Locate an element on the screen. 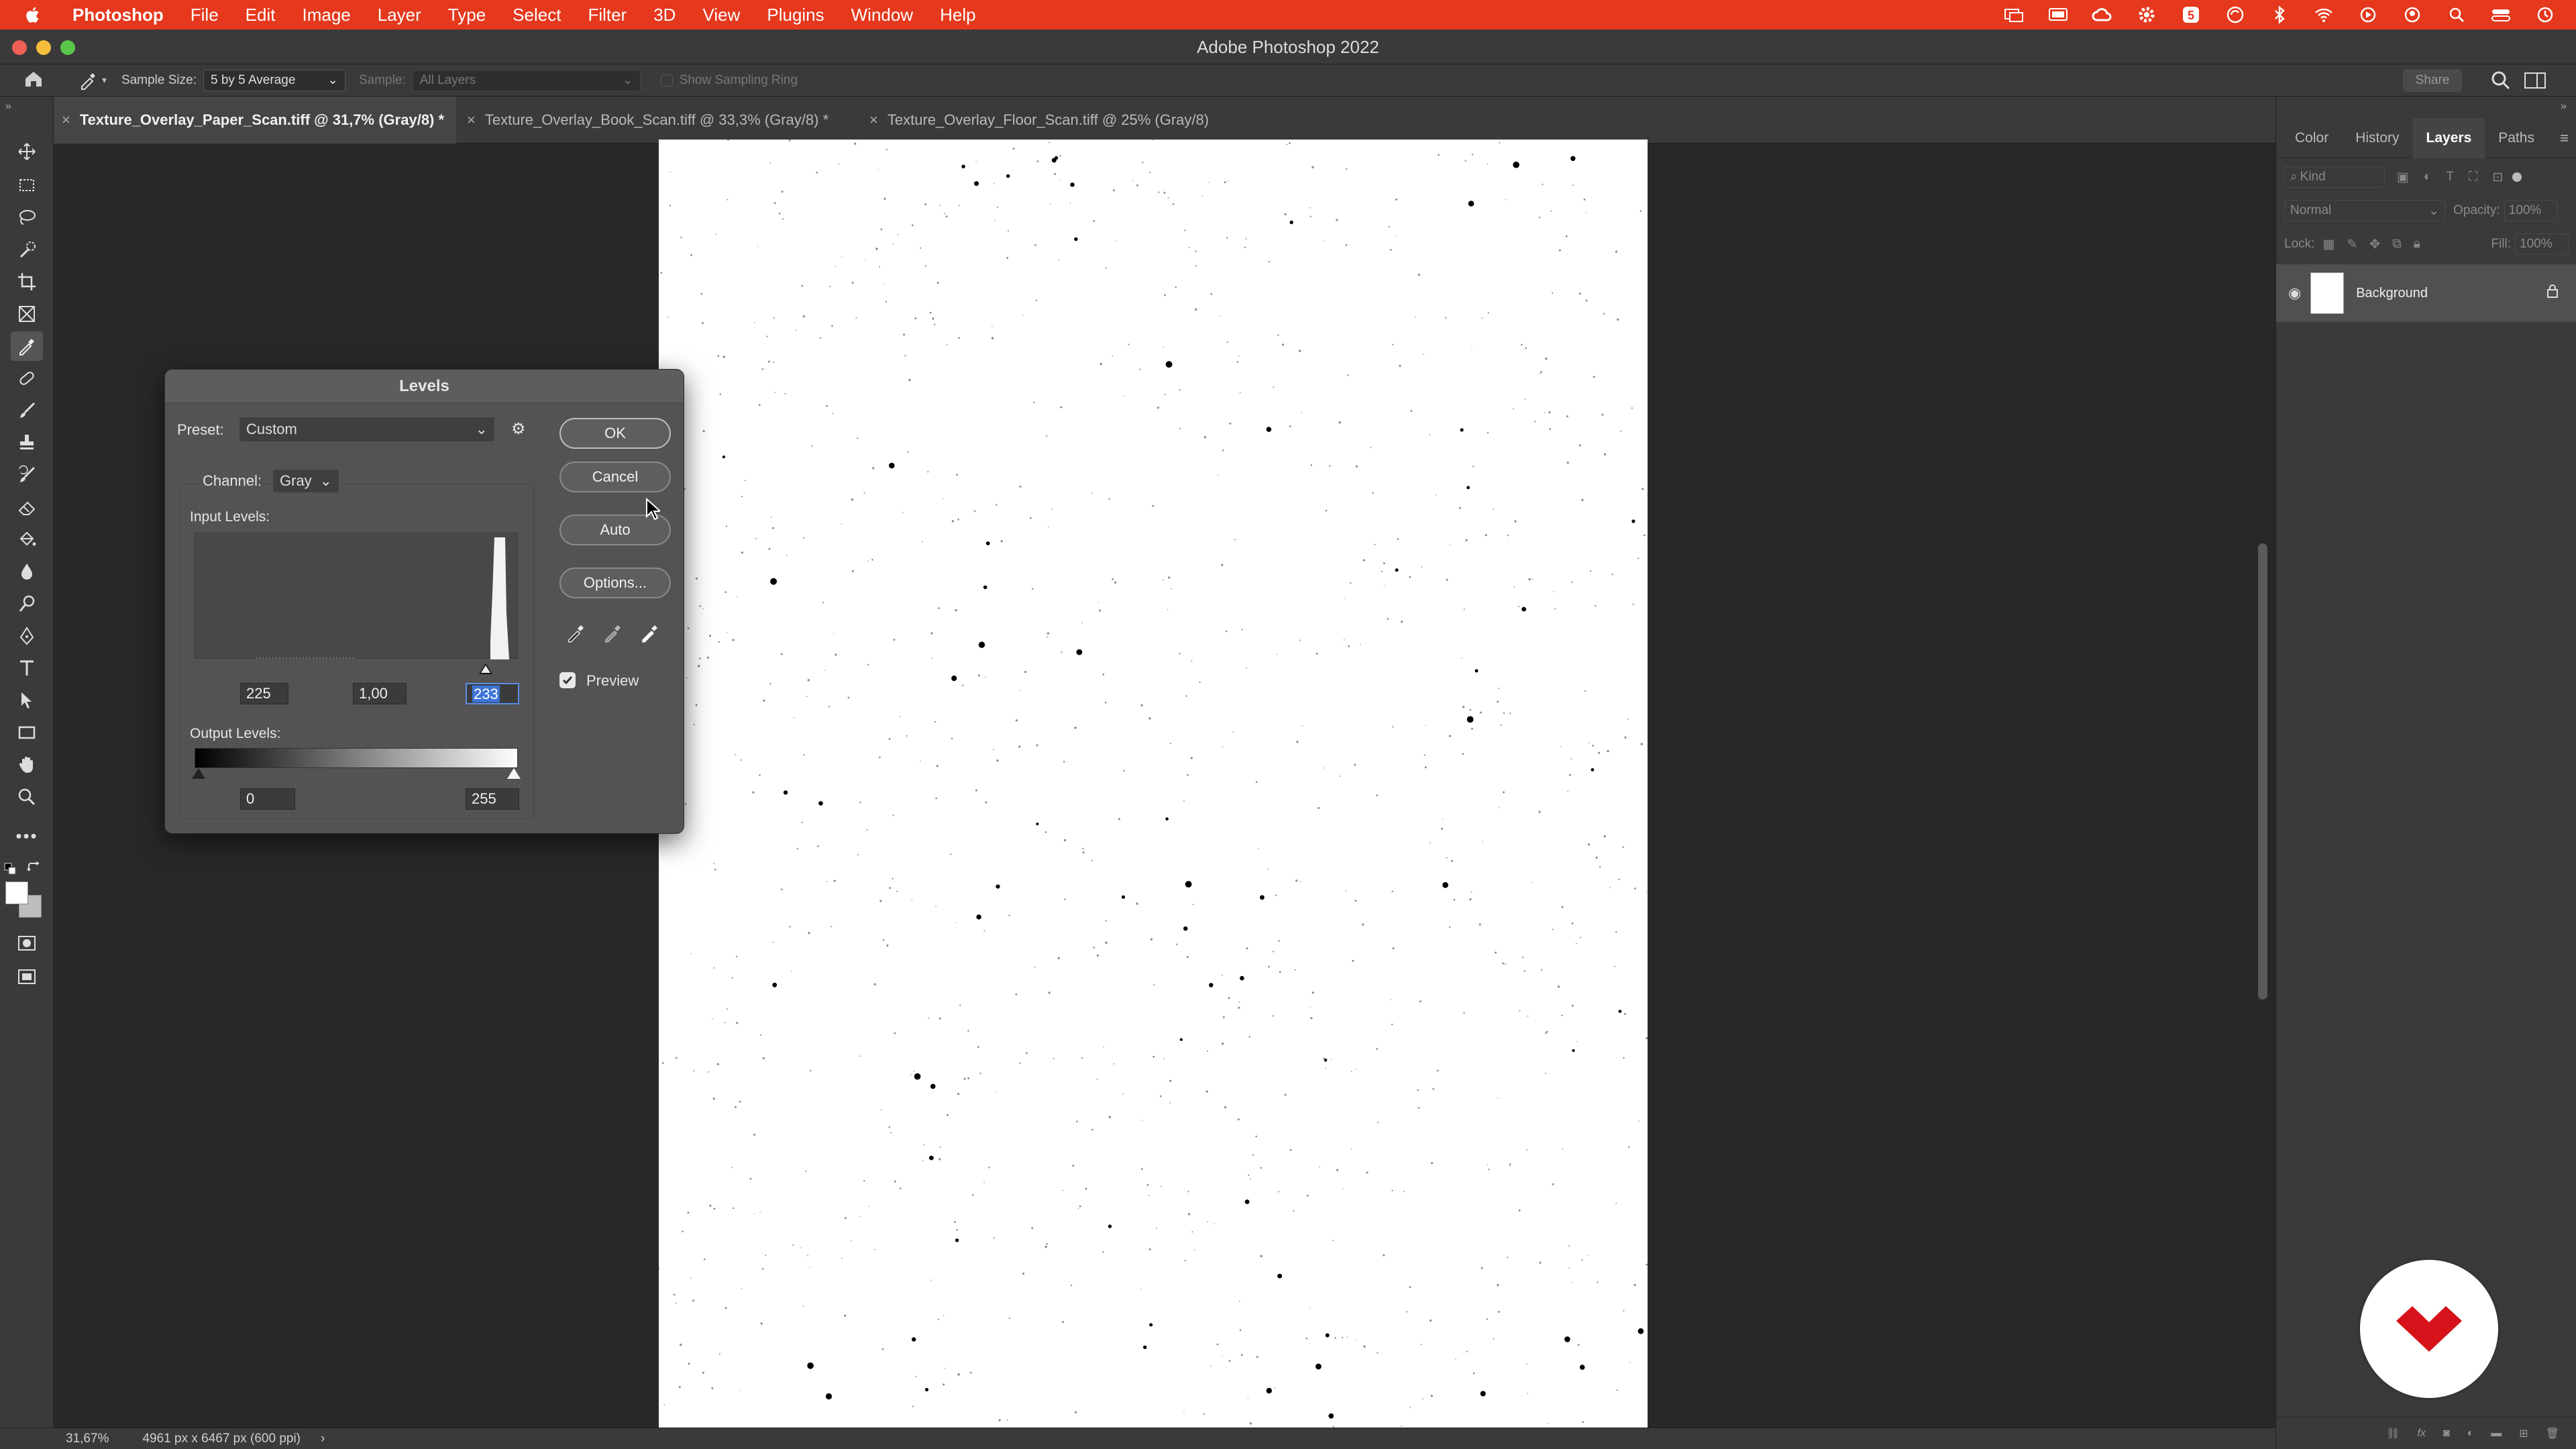  delete-layer-icon: 🗑︎ is located at coordinates (2552, 1433).